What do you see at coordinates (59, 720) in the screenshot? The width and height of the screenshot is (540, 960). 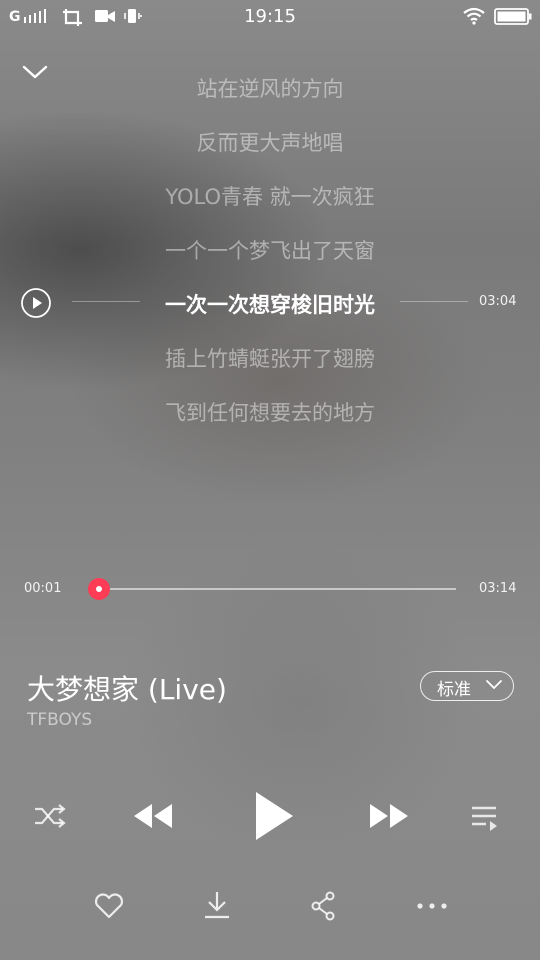 I see `artist-name: TFBOYS` at bounding box center [59, 720].